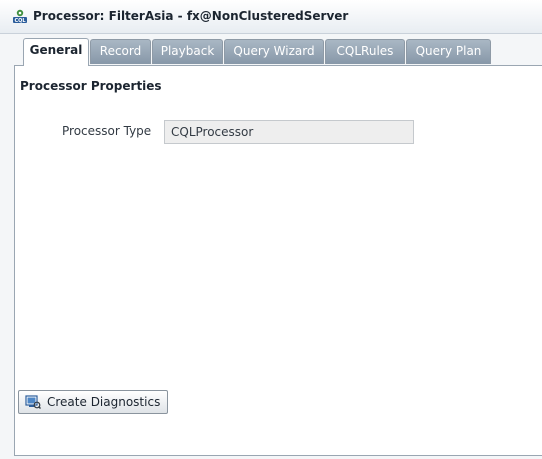  I want to click on tab-cqlrules: CQLRules, so click(365, 51).